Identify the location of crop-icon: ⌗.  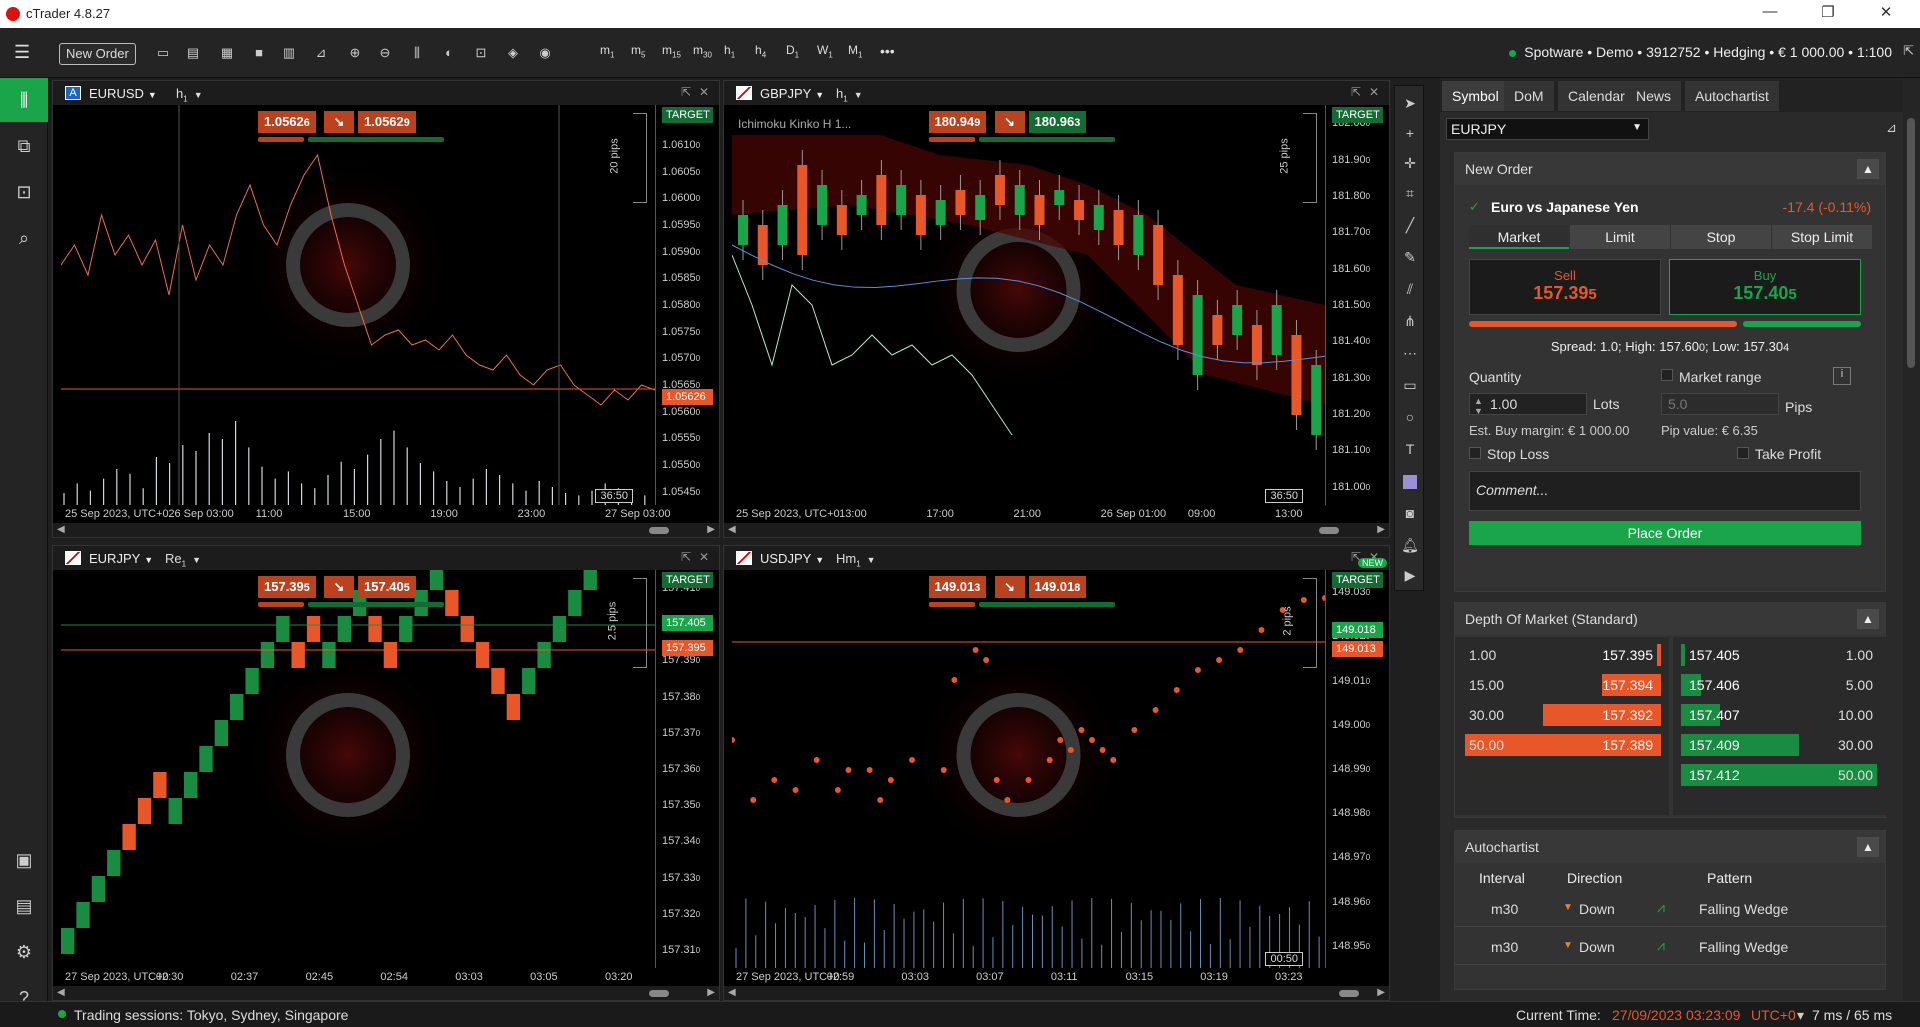
(1410, 193).